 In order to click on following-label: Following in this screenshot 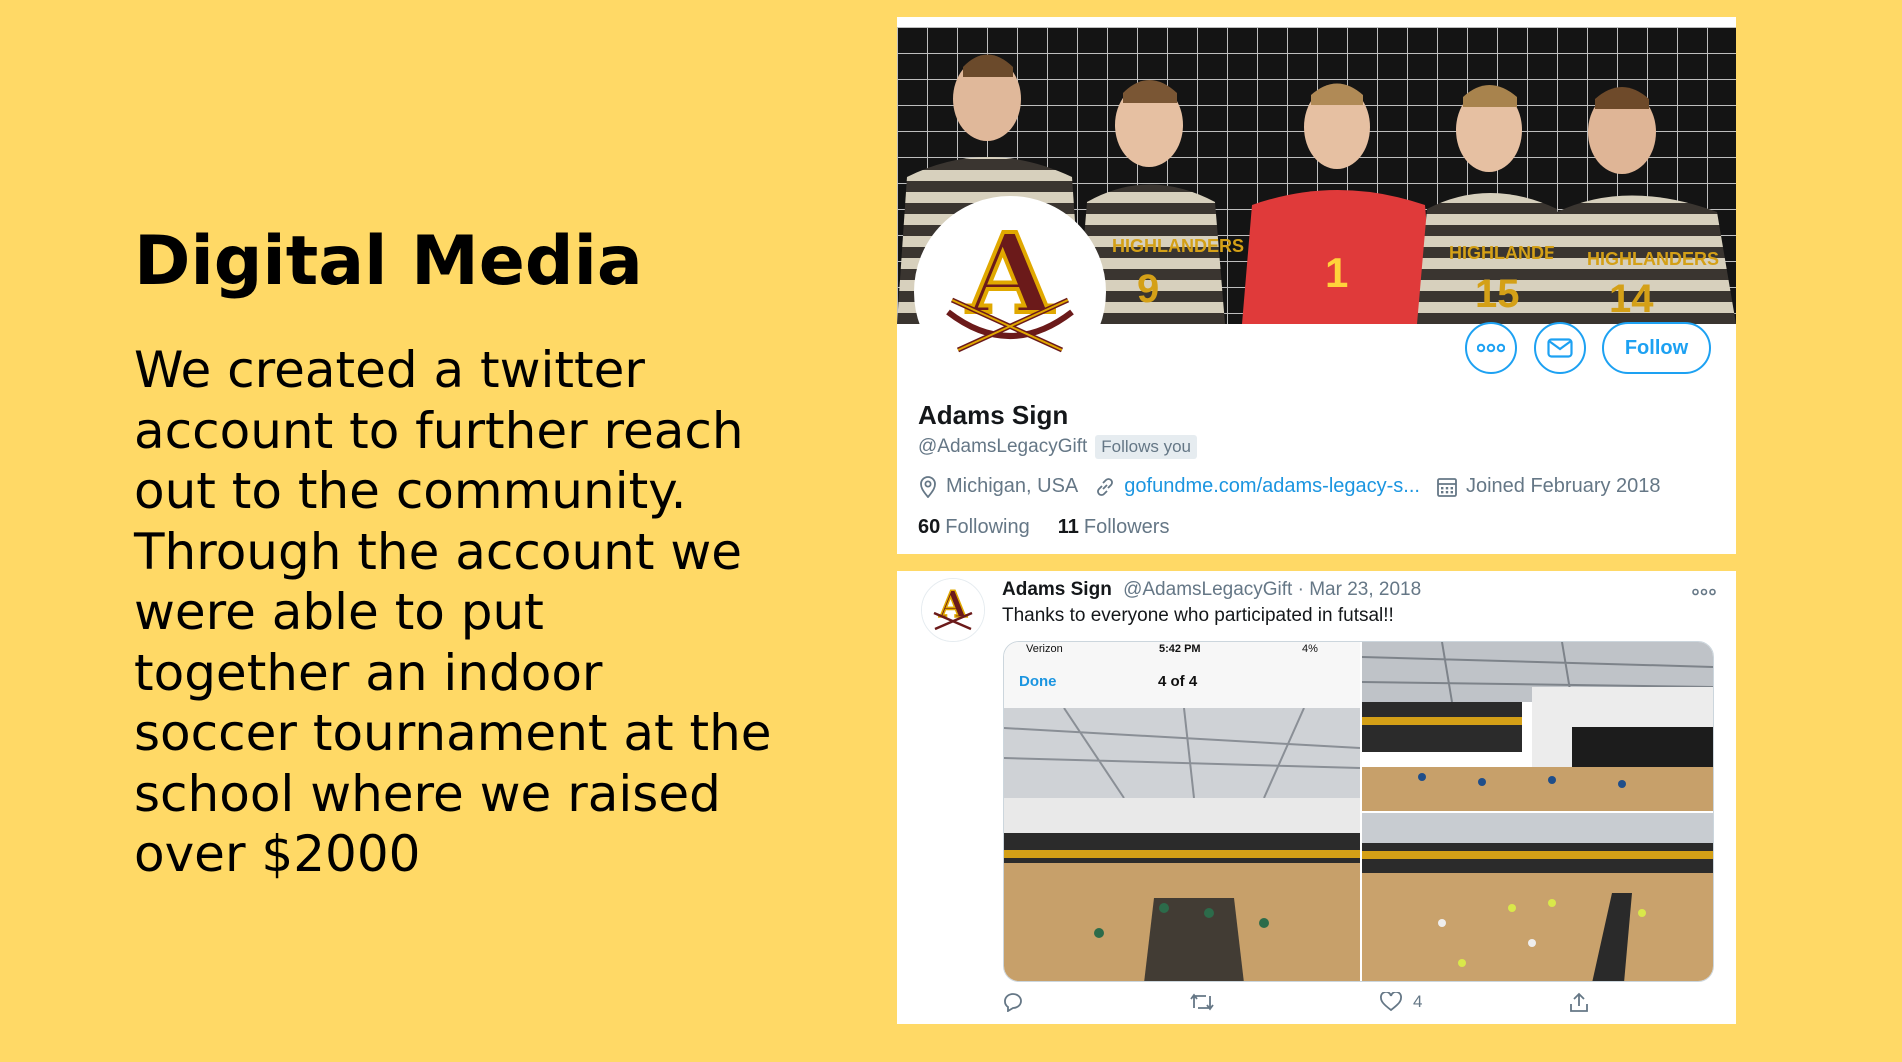, I will do `click(987, 527)`.